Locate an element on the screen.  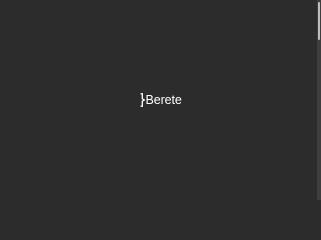
brand-logo: Berete is located at coordinates (161, 100).